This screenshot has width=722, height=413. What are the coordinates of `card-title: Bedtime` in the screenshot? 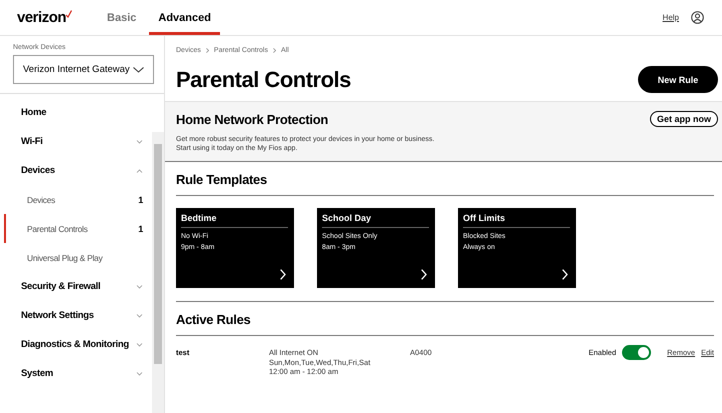 It's located at (234, 220).